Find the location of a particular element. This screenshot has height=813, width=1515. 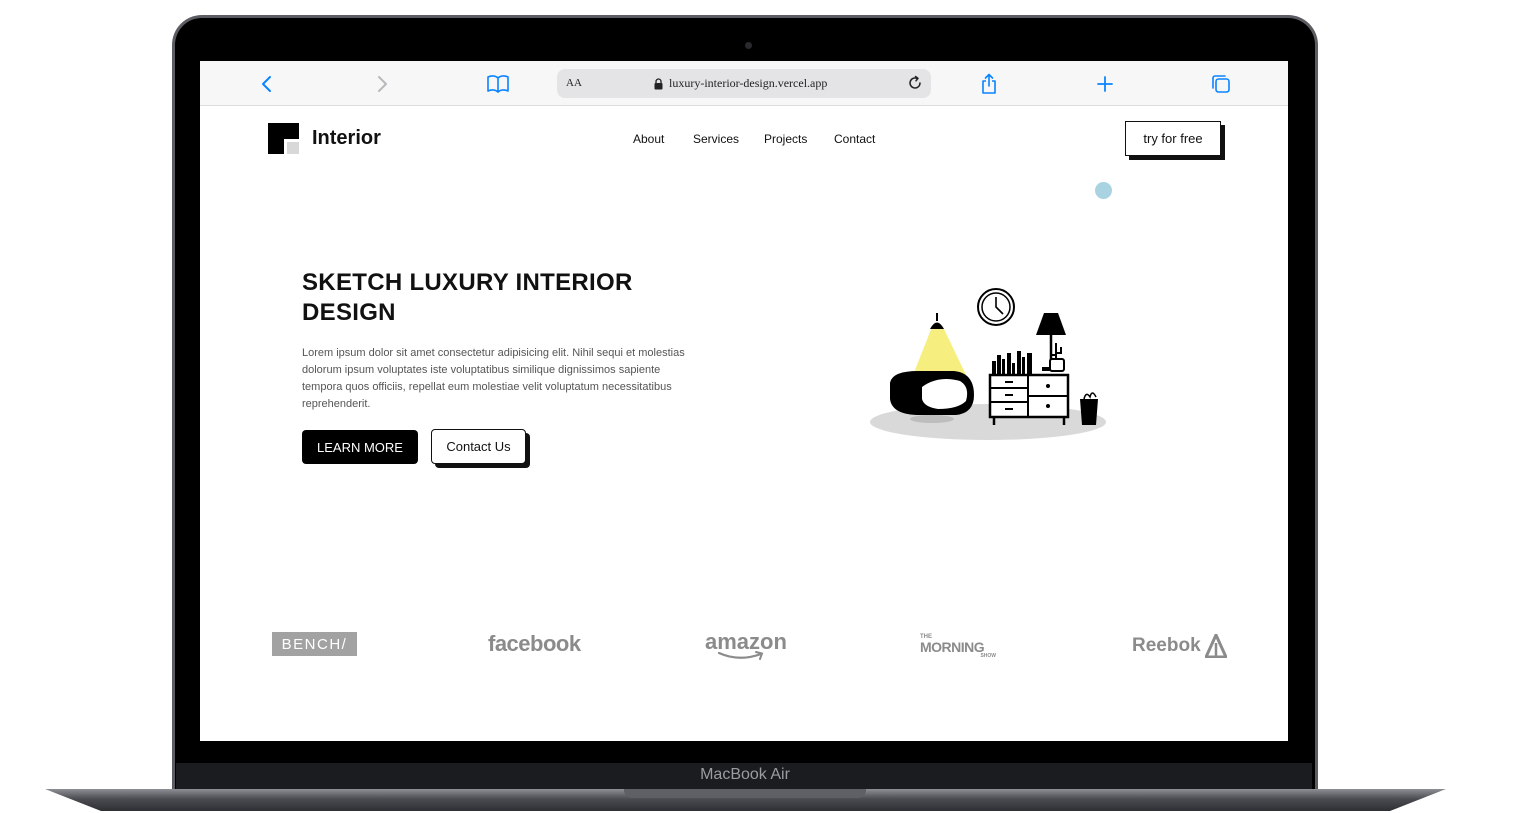

device-label: MacBook Air is located at coordinates (745, 774).